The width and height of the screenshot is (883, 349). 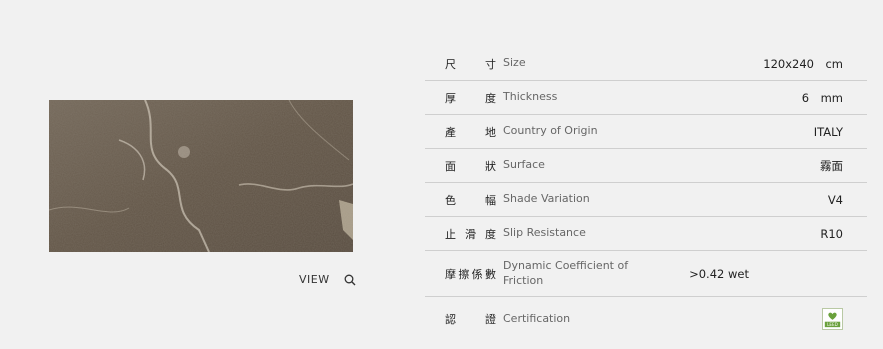 What do you see at coordinates (646, 234) in the screenshot?
I see `spec-row-slip-resistance: 止 滑 度 Slip Resistance R10` at bounding box center [646, 234].